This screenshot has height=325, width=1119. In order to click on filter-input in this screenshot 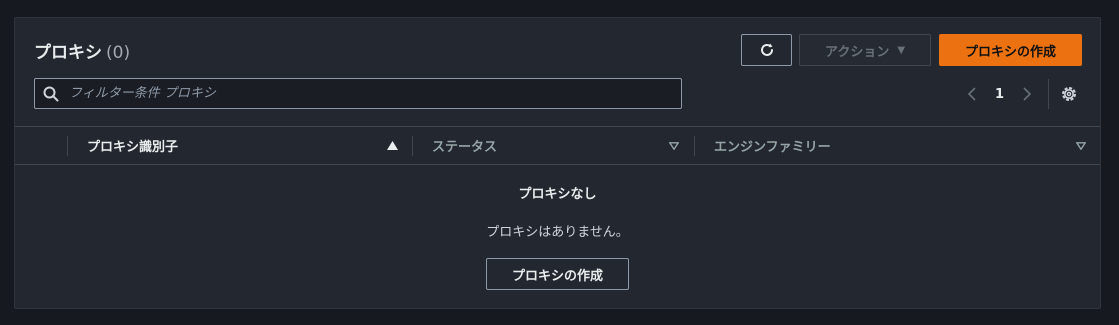, I will do `click(375, 93)`.